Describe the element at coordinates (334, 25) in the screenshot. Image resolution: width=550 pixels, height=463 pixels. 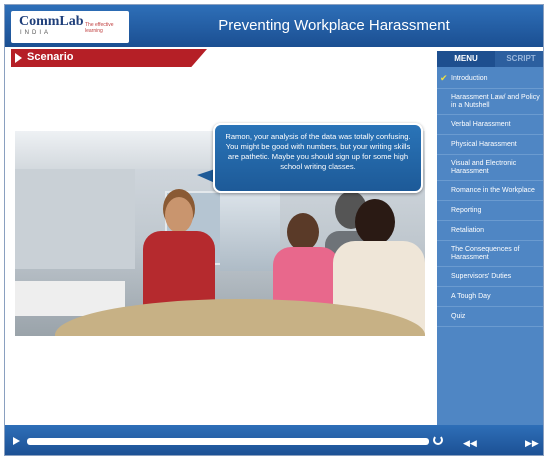
I see `course-title: Preventing Workplace Harassment` at that location.